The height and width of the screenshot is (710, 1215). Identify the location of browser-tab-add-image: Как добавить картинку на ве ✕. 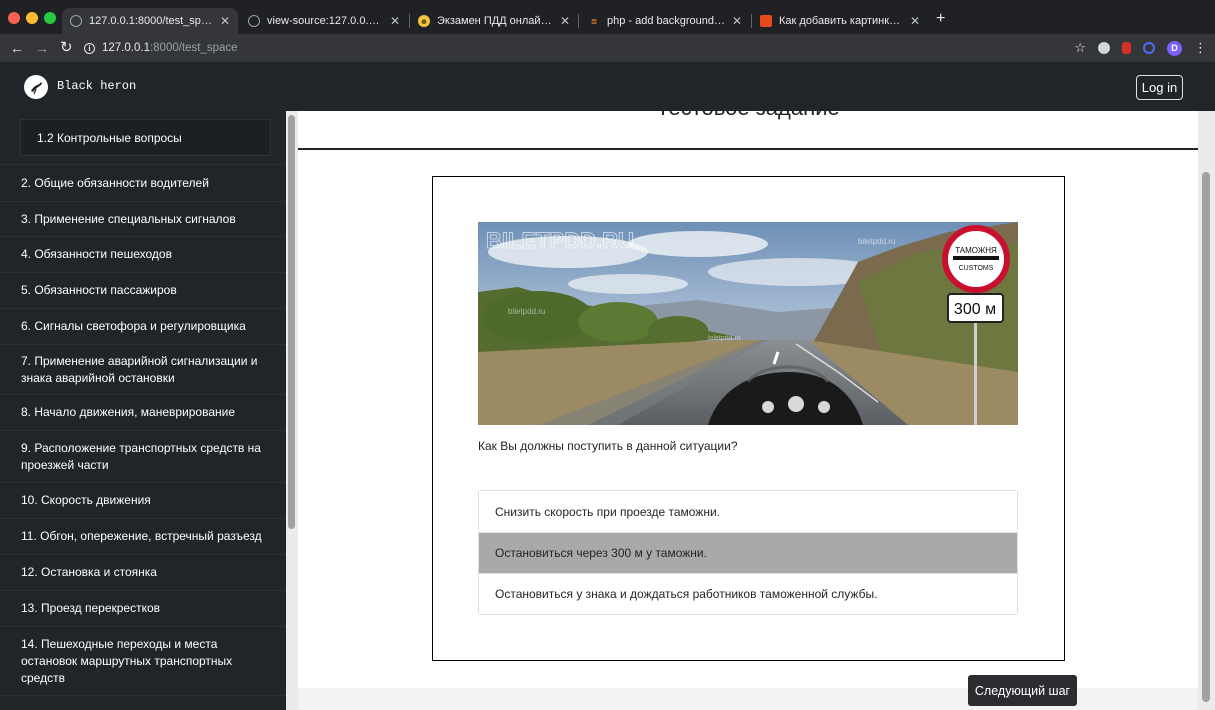
(840, 21).